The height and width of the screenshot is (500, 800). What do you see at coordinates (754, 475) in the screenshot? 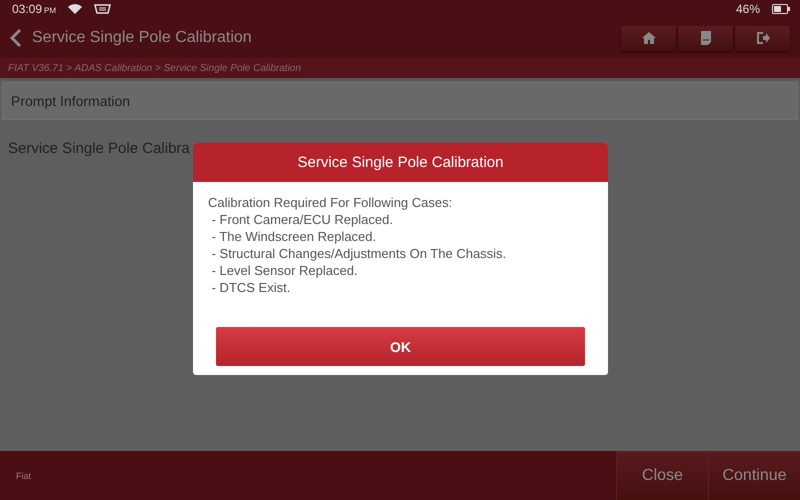
I see `footer-button: Continue` at bounding box center [754, 475].